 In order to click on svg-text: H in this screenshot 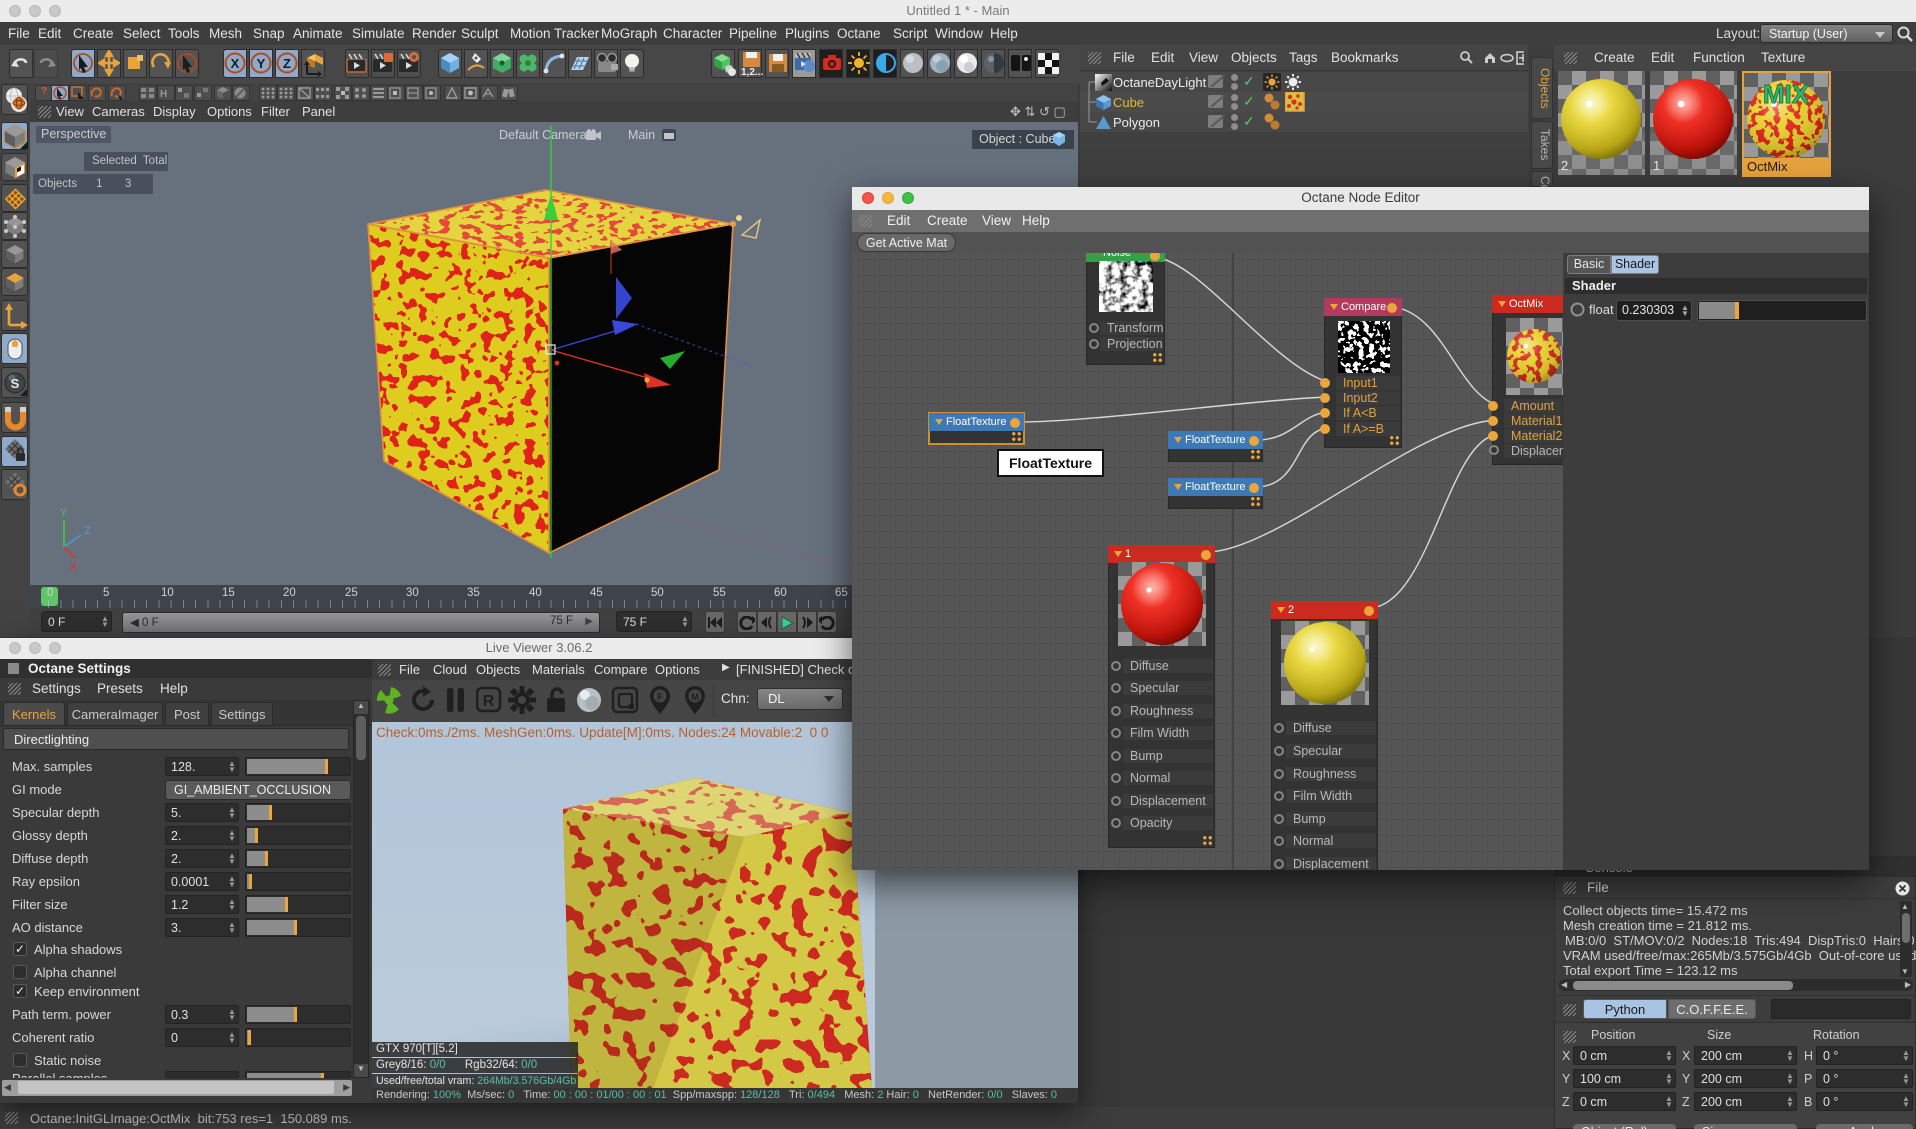, I will do `click(163, 94)`.